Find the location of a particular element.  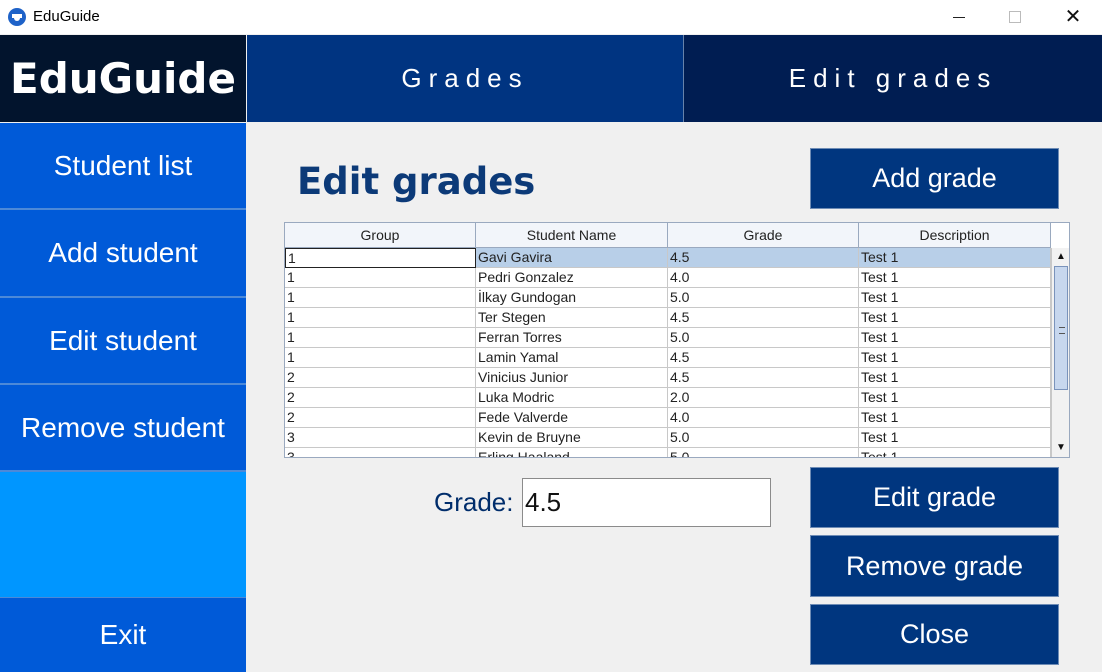

tab-edit-grades: Edit grades is located at coordinates (893, 78).